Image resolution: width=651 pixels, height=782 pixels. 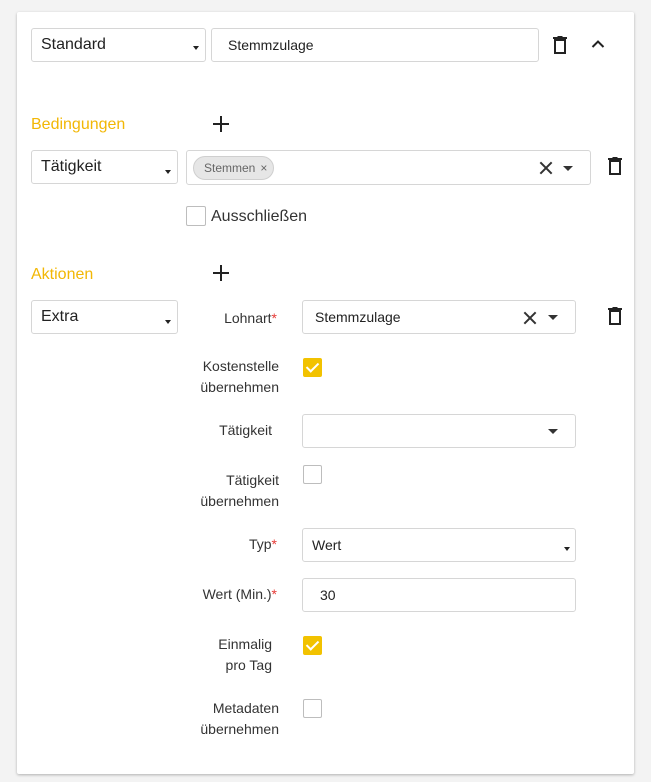 What do you see at coordinates (60, 316) in the screenshot?
I see `action-type-value: Extra` at bounding box center [60, 316].